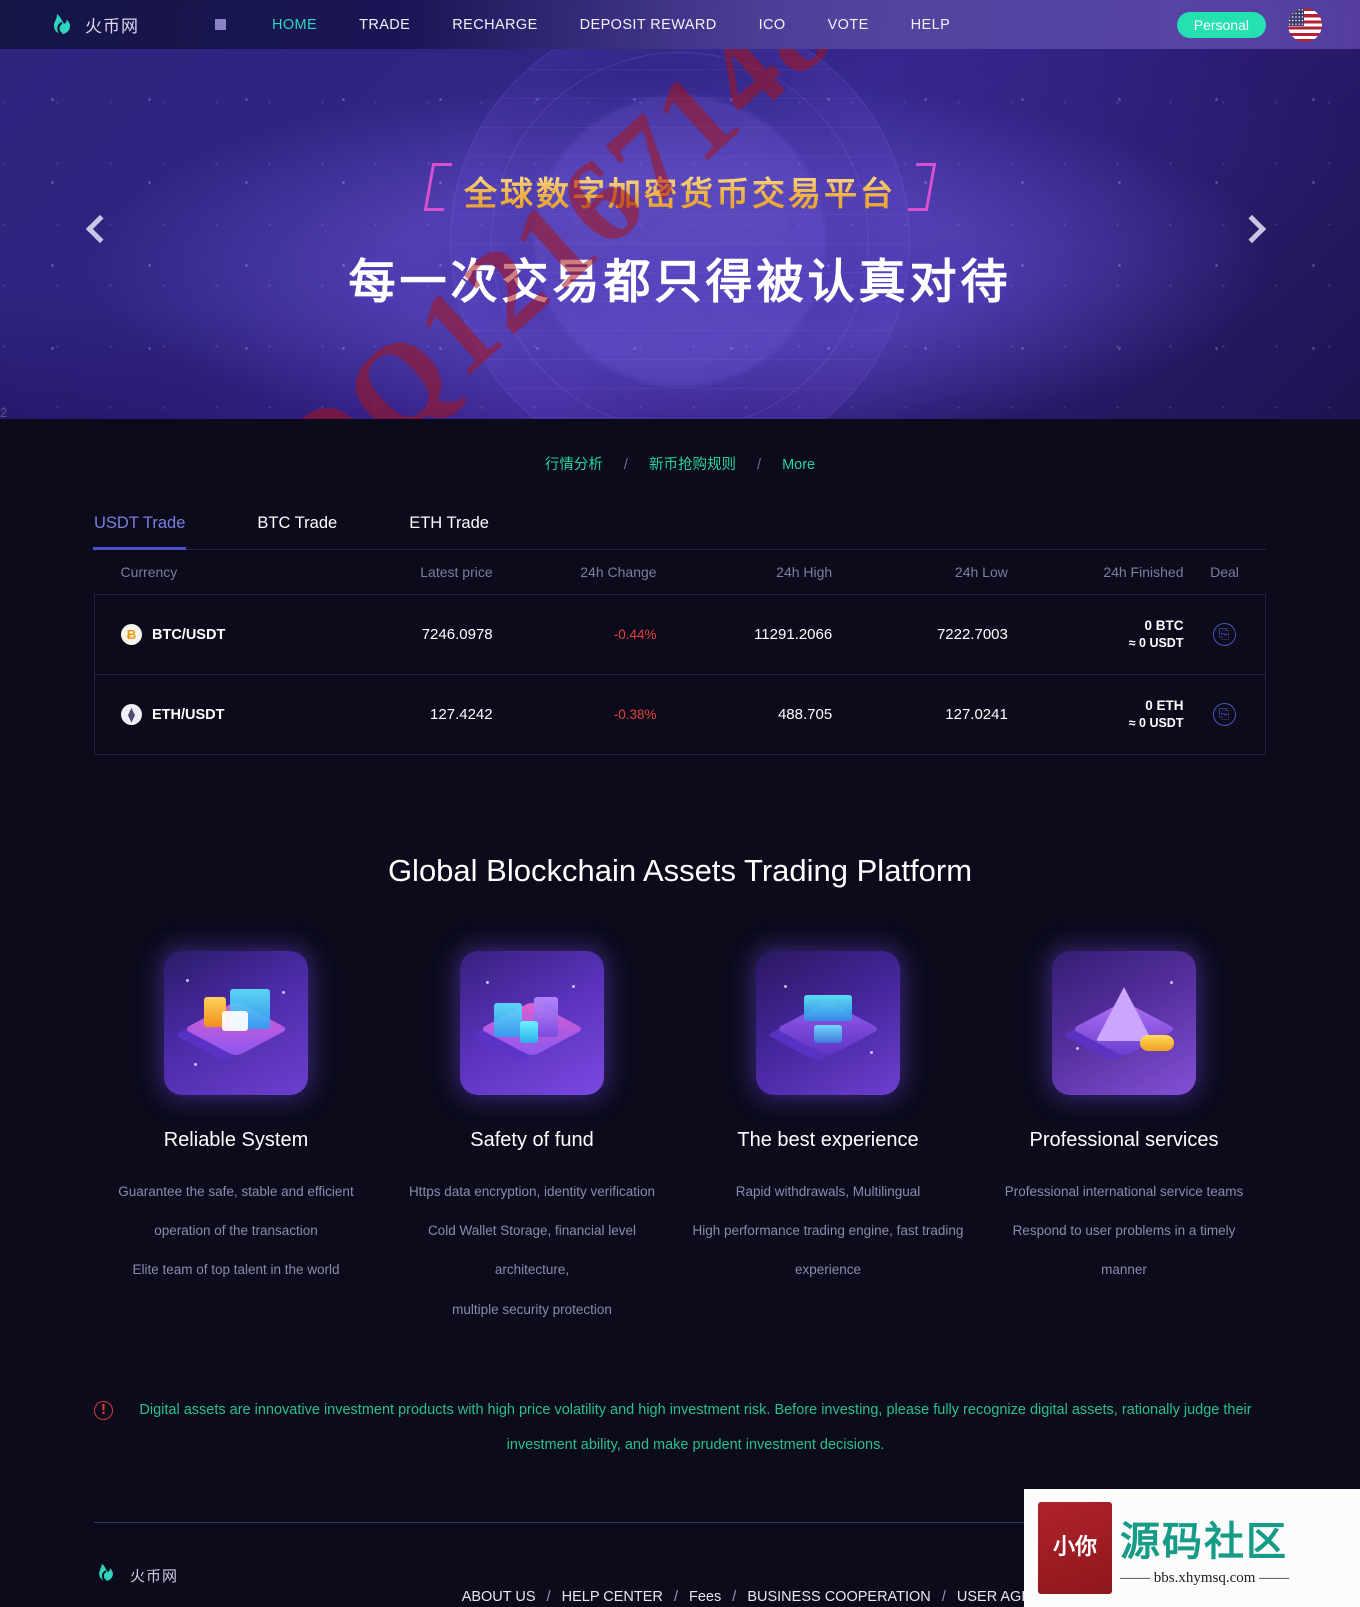  I want to click on safety-of-fund-illustration, so click(532, 1023).